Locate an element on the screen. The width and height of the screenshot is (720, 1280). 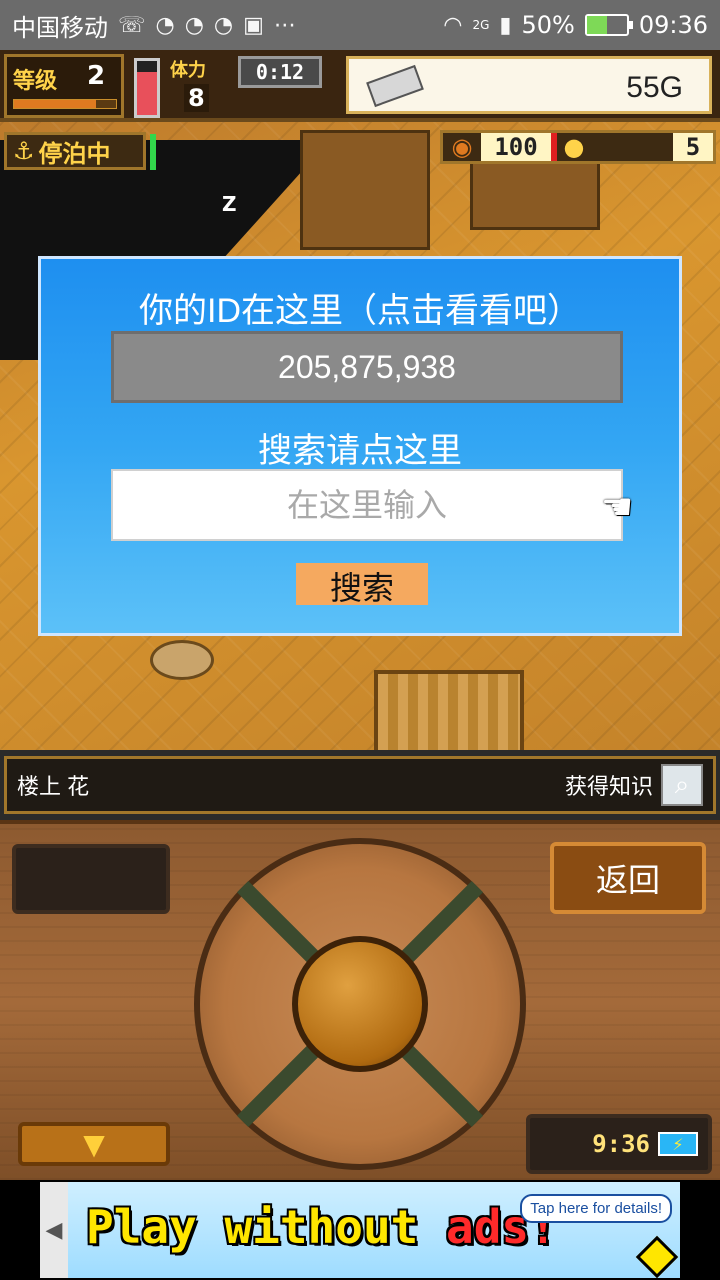
coin-value: 5 is located at coordinates (693, 147).